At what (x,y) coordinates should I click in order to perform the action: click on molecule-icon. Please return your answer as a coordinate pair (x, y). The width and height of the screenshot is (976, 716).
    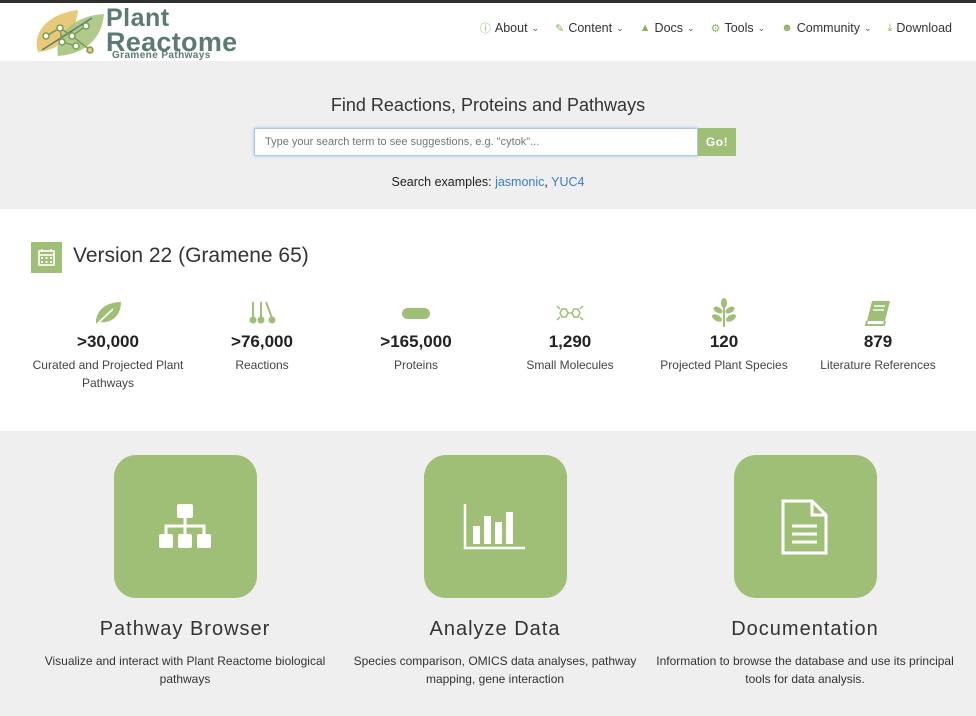
    Looking at the image, I should click on (570, 313).